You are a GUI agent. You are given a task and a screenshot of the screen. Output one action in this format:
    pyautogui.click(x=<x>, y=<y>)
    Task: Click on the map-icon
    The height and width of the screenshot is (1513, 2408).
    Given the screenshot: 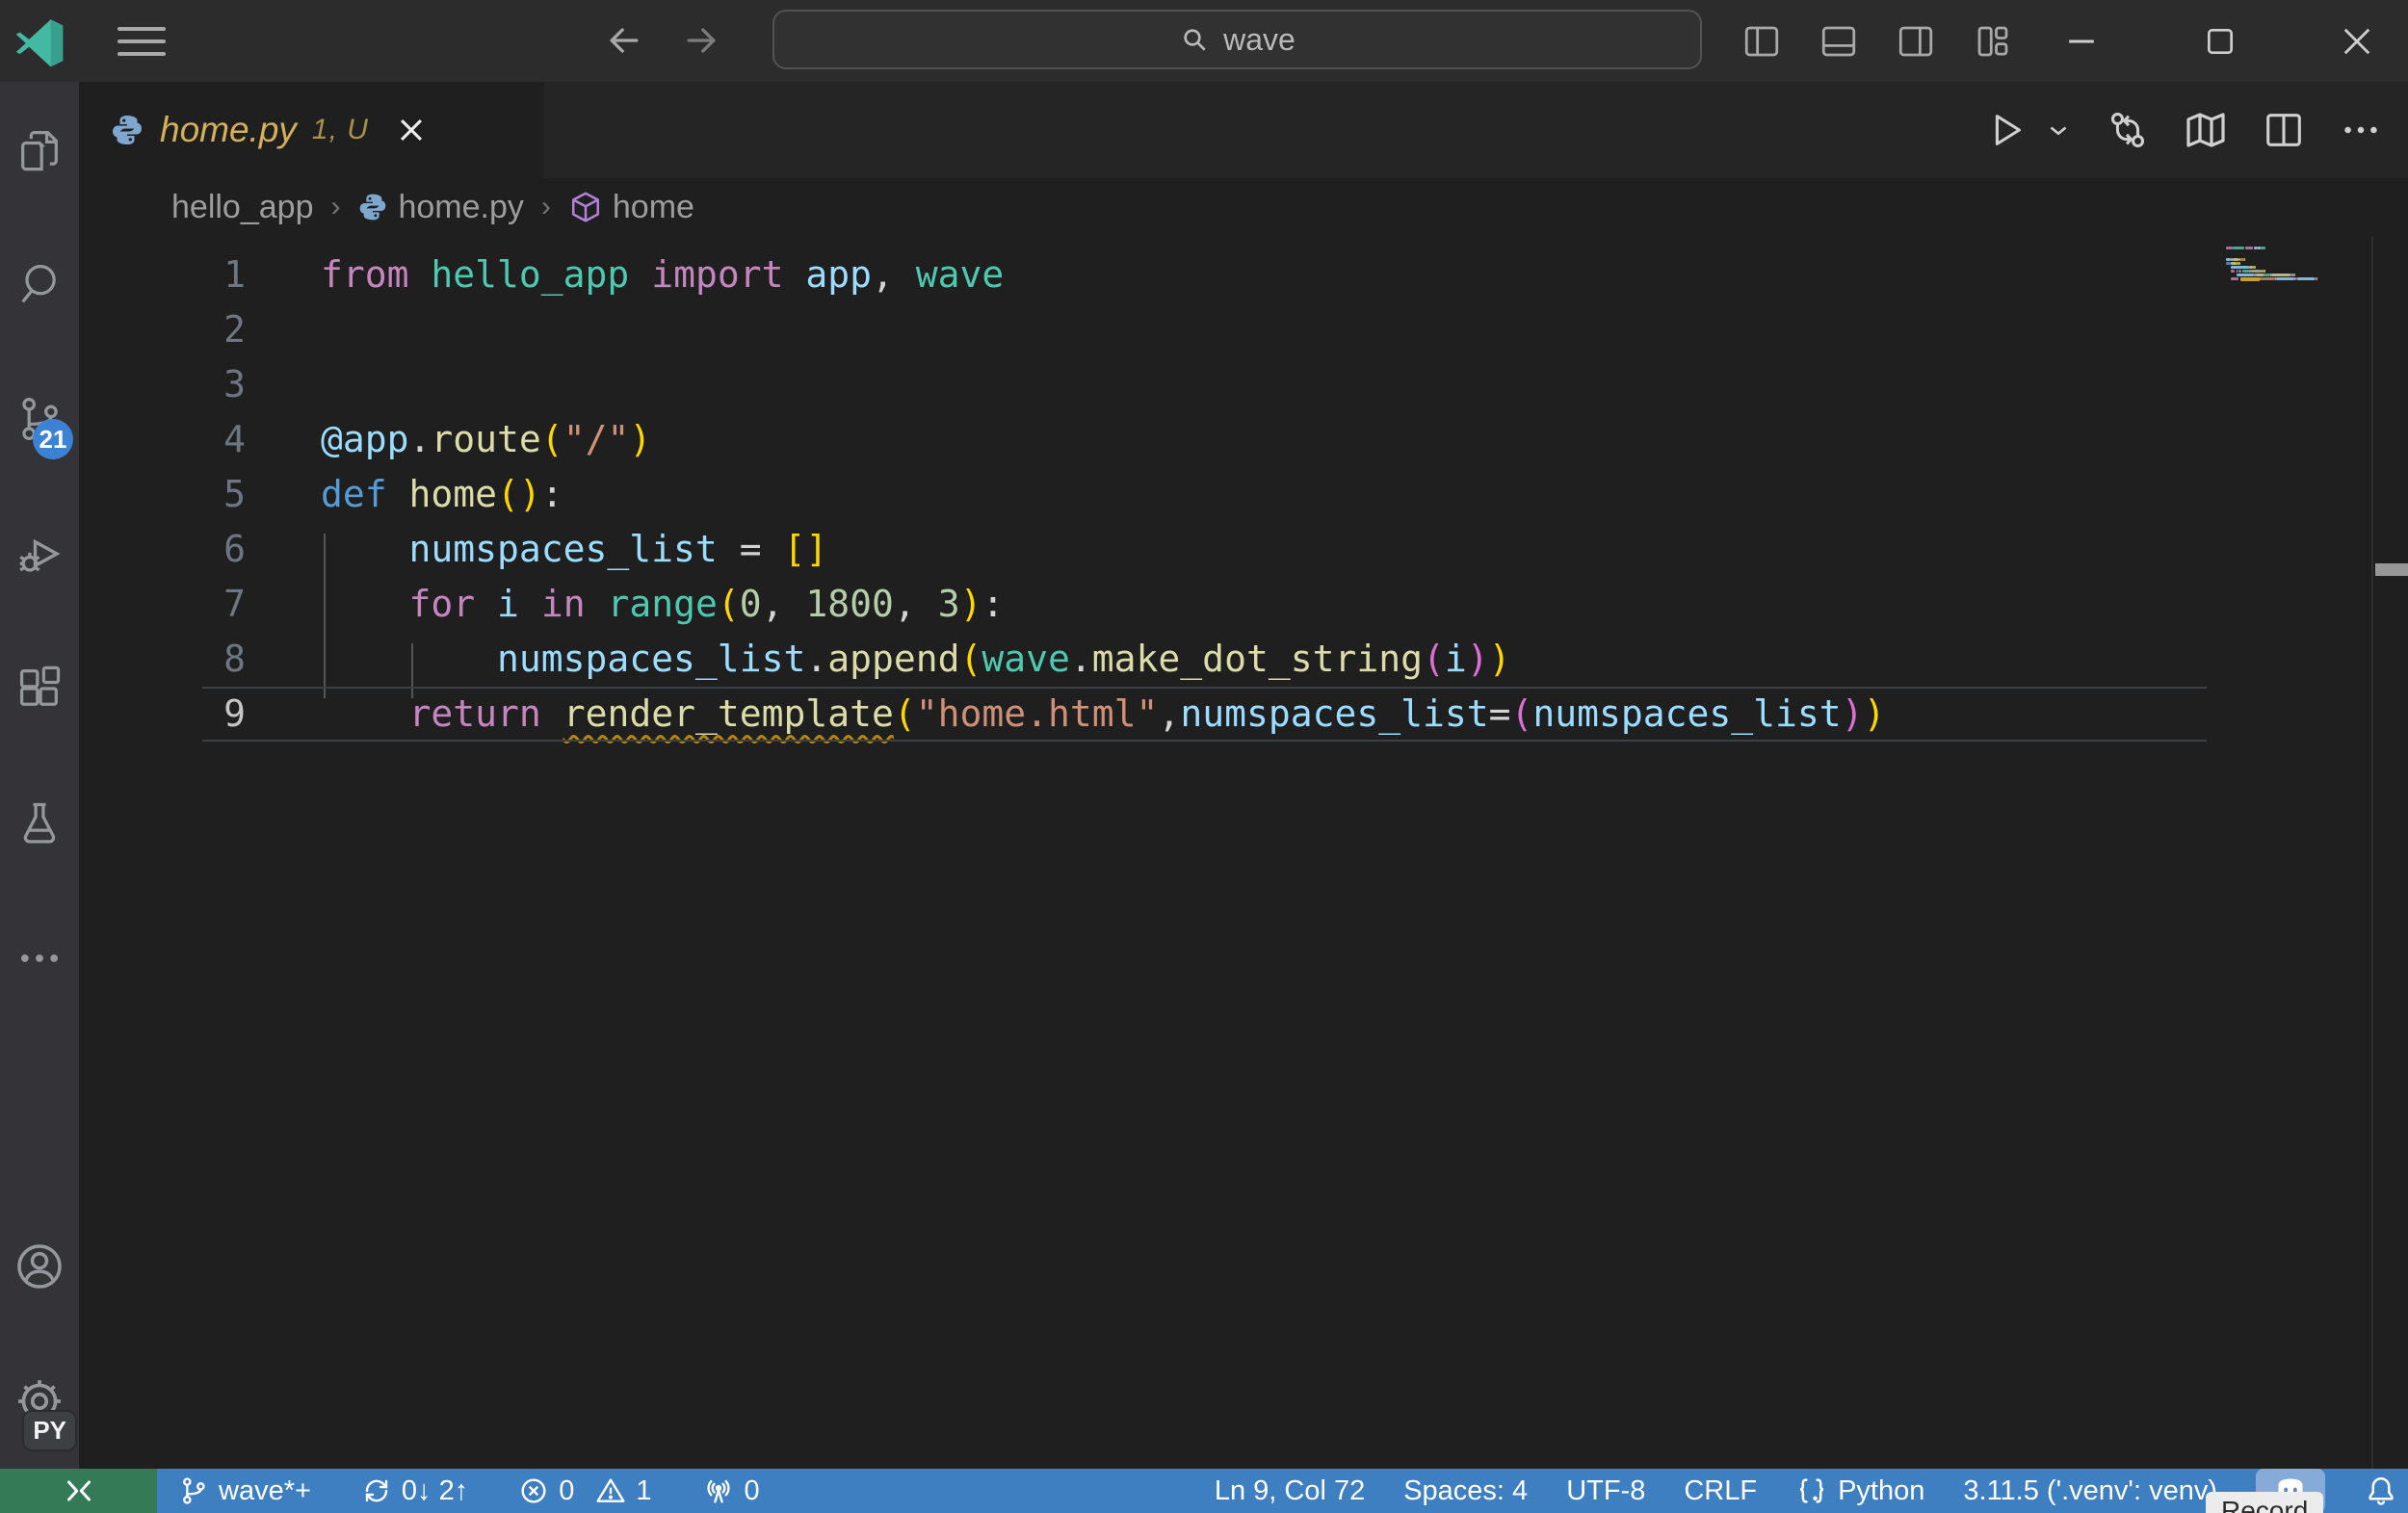 What is the action you would take?
    pyautogui.click(x=2206, y=130)
    